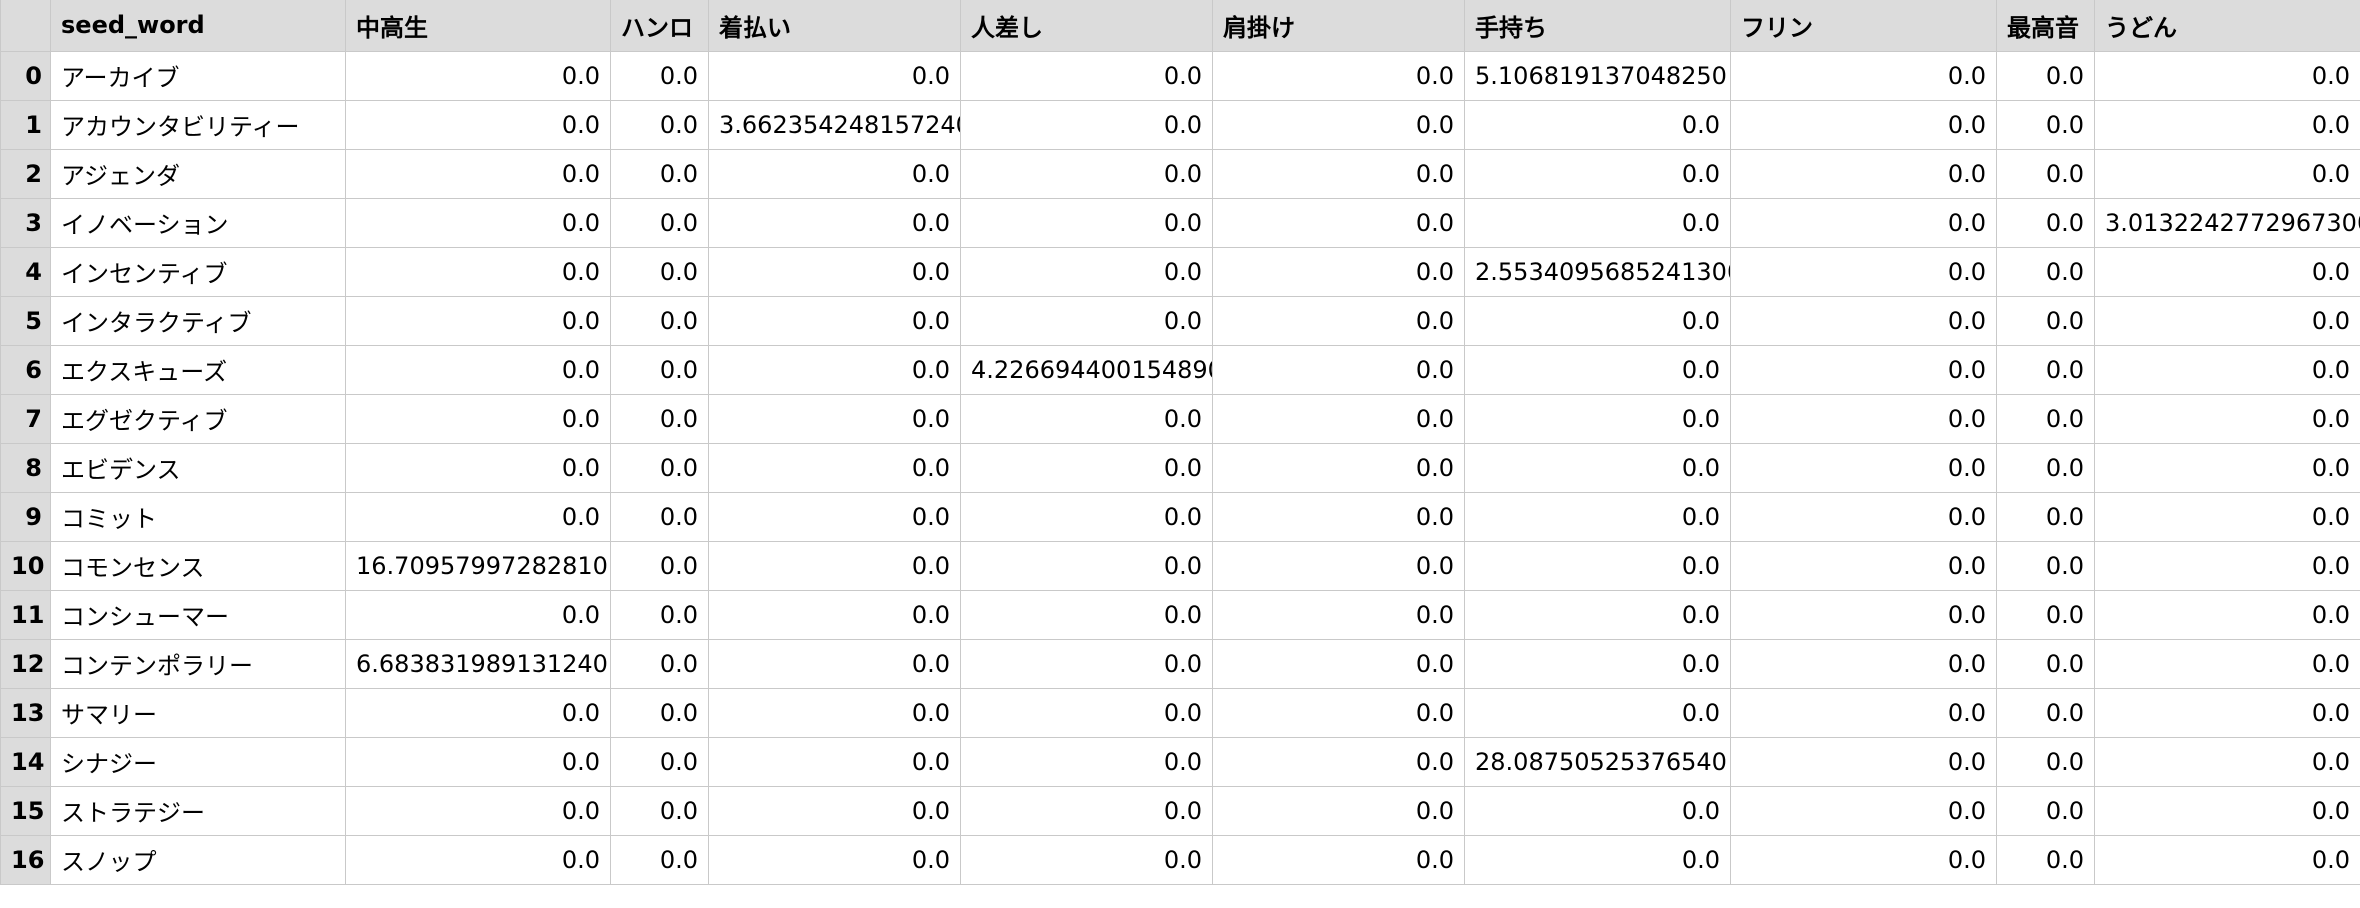 The image size is (2360, 908). I want to click on seed-word-cell: コミット, so click(198, 516).